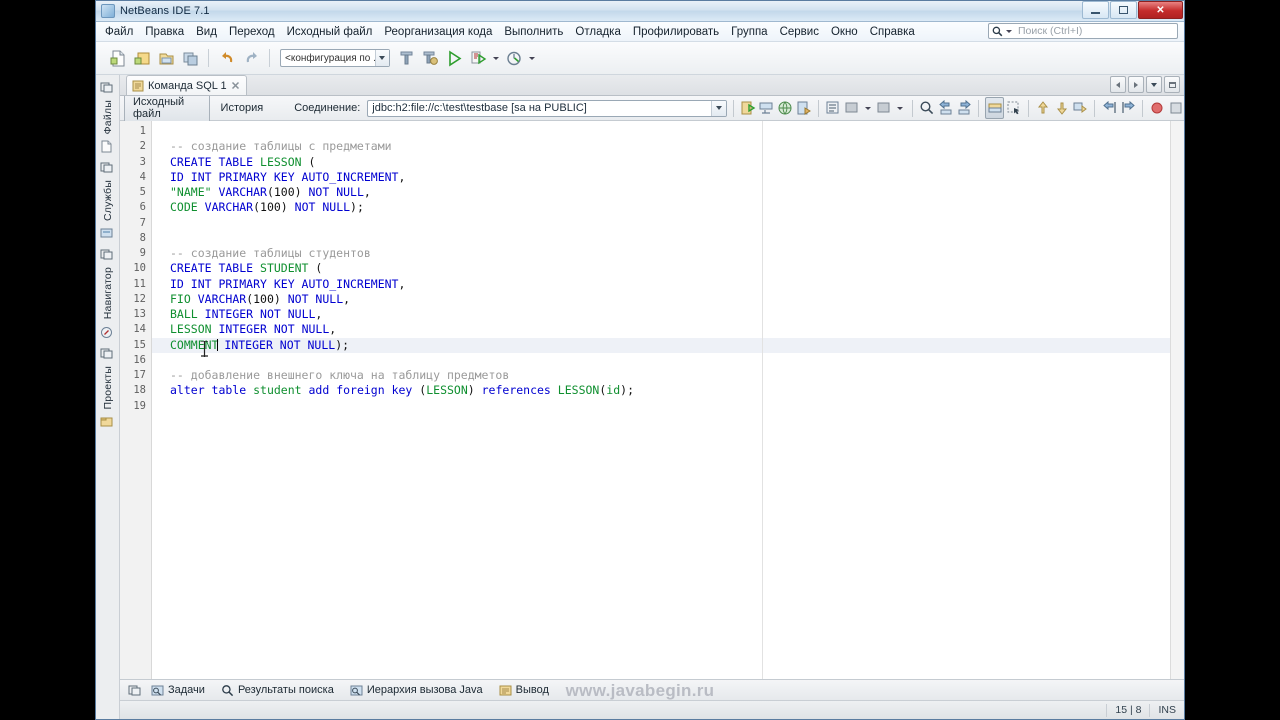 The width and height of the screenshot is (1280, 720). What do you see at coordinates (227, 58) in the screenshot?
I see `undo-icon` at bounding box center [227, 58].